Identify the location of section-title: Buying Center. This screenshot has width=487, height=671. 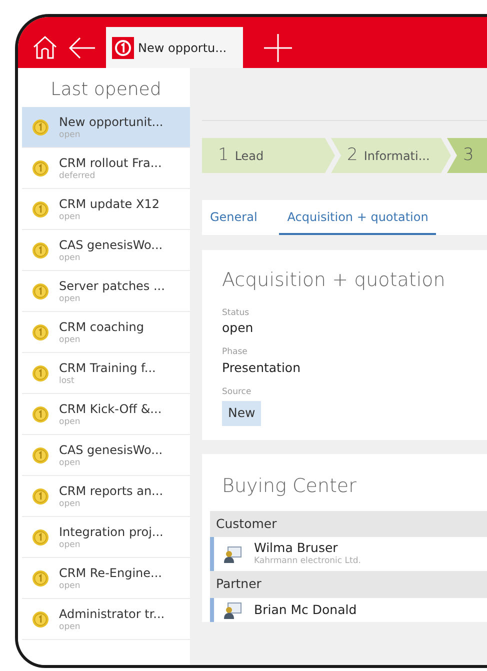
(289, 486).